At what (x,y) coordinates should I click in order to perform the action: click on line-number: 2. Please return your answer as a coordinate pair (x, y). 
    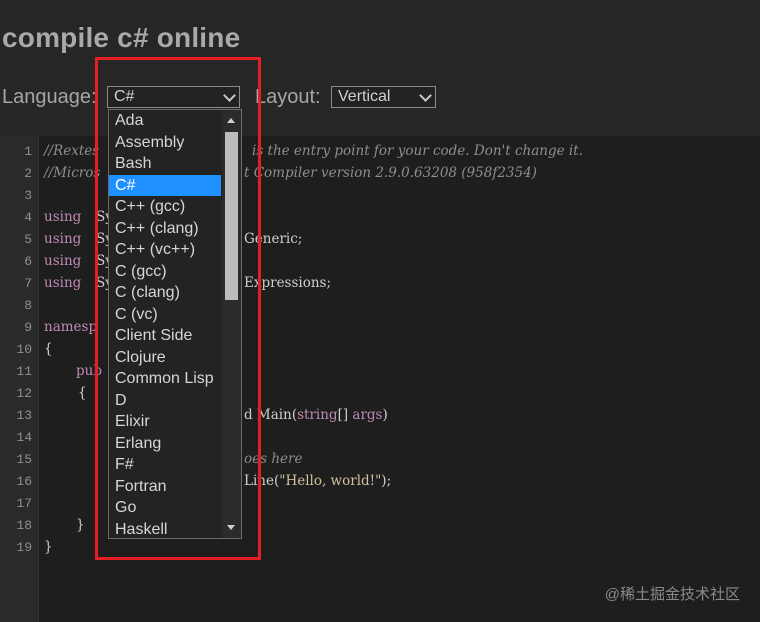
    Looking at the image, I should click on (28, 173).